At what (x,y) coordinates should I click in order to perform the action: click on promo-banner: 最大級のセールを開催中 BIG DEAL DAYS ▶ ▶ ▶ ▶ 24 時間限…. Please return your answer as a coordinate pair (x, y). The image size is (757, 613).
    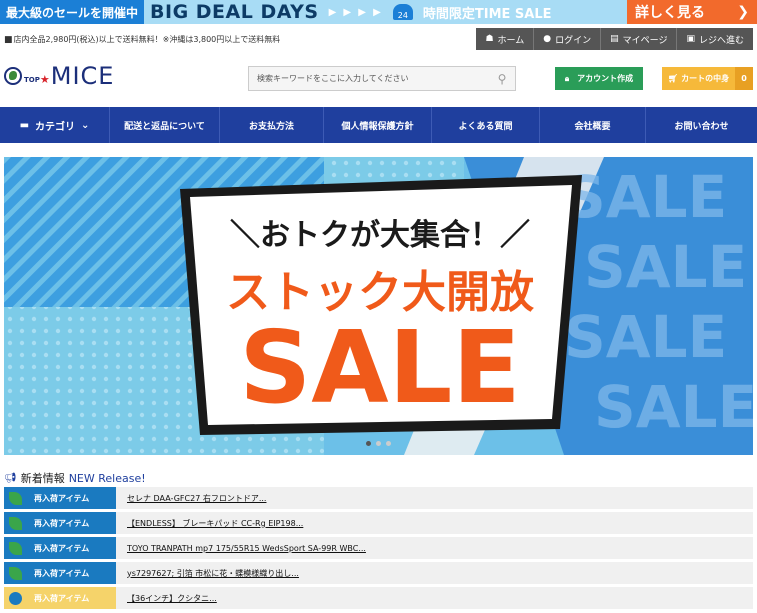
    Looking at the image, I should click on (378, 12).